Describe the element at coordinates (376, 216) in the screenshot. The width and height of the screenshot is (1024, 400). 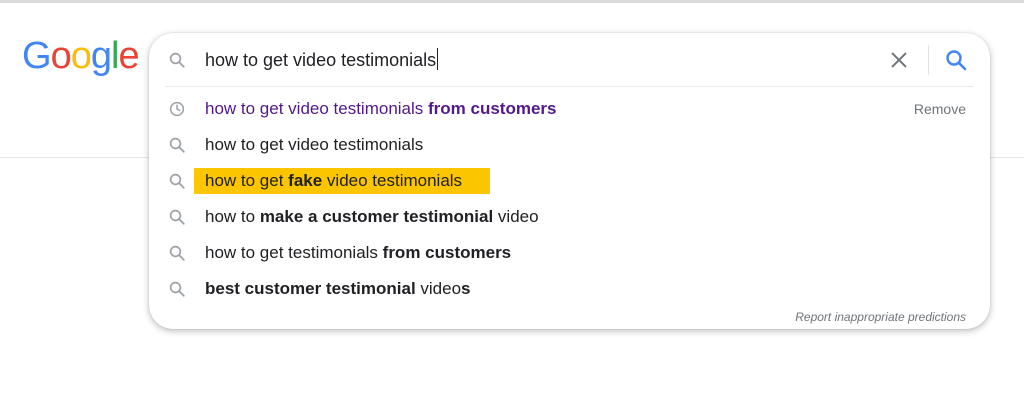
I see `suggestion-text-bold: make a customer testimonial` at that location.